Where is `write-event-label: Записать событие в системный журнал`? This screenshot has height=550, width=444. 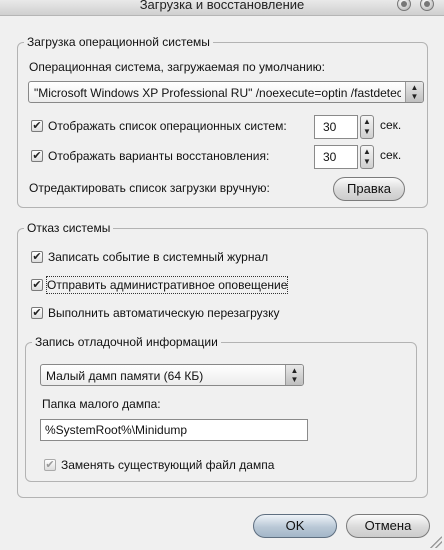 write-event-label: Записать событие в системный журнал is located at coordinates (158, 257).